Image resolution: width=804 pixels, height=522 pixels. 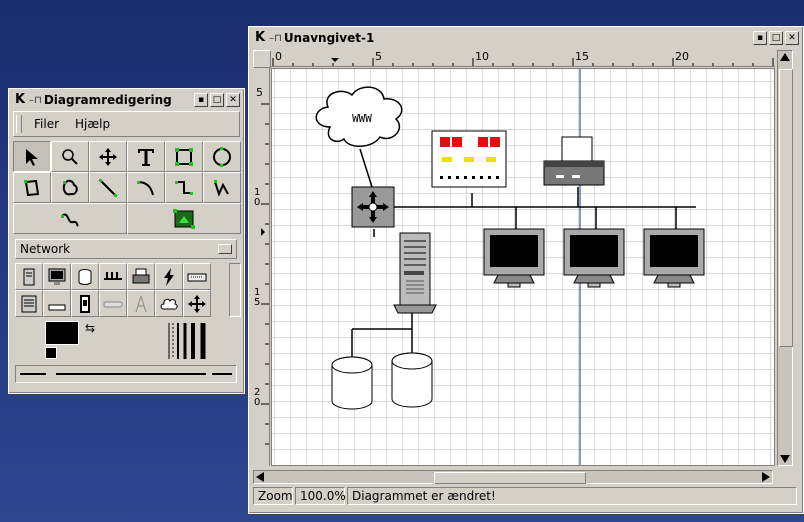 I want to click on cloud-label: WWW, so click(x=362, y=118).